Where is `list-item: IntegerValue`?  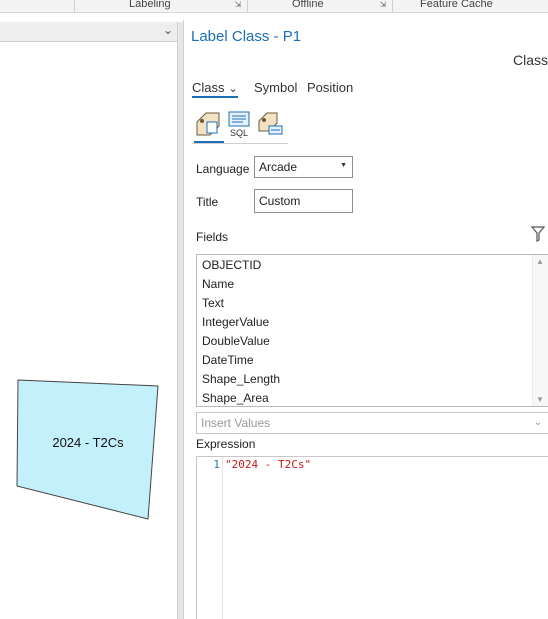
list-item: IntegerValue is located at coordinates (235, 322).